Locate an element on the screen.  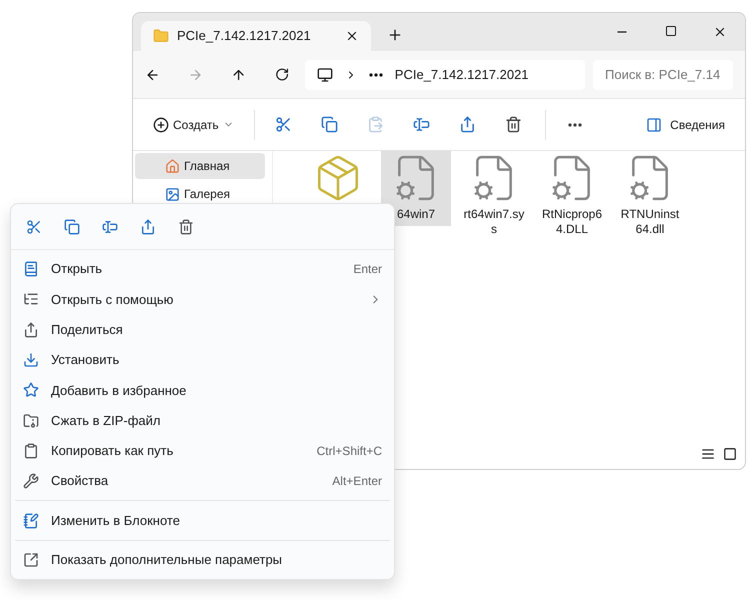
copy-button is located at coordinates (72, 227).